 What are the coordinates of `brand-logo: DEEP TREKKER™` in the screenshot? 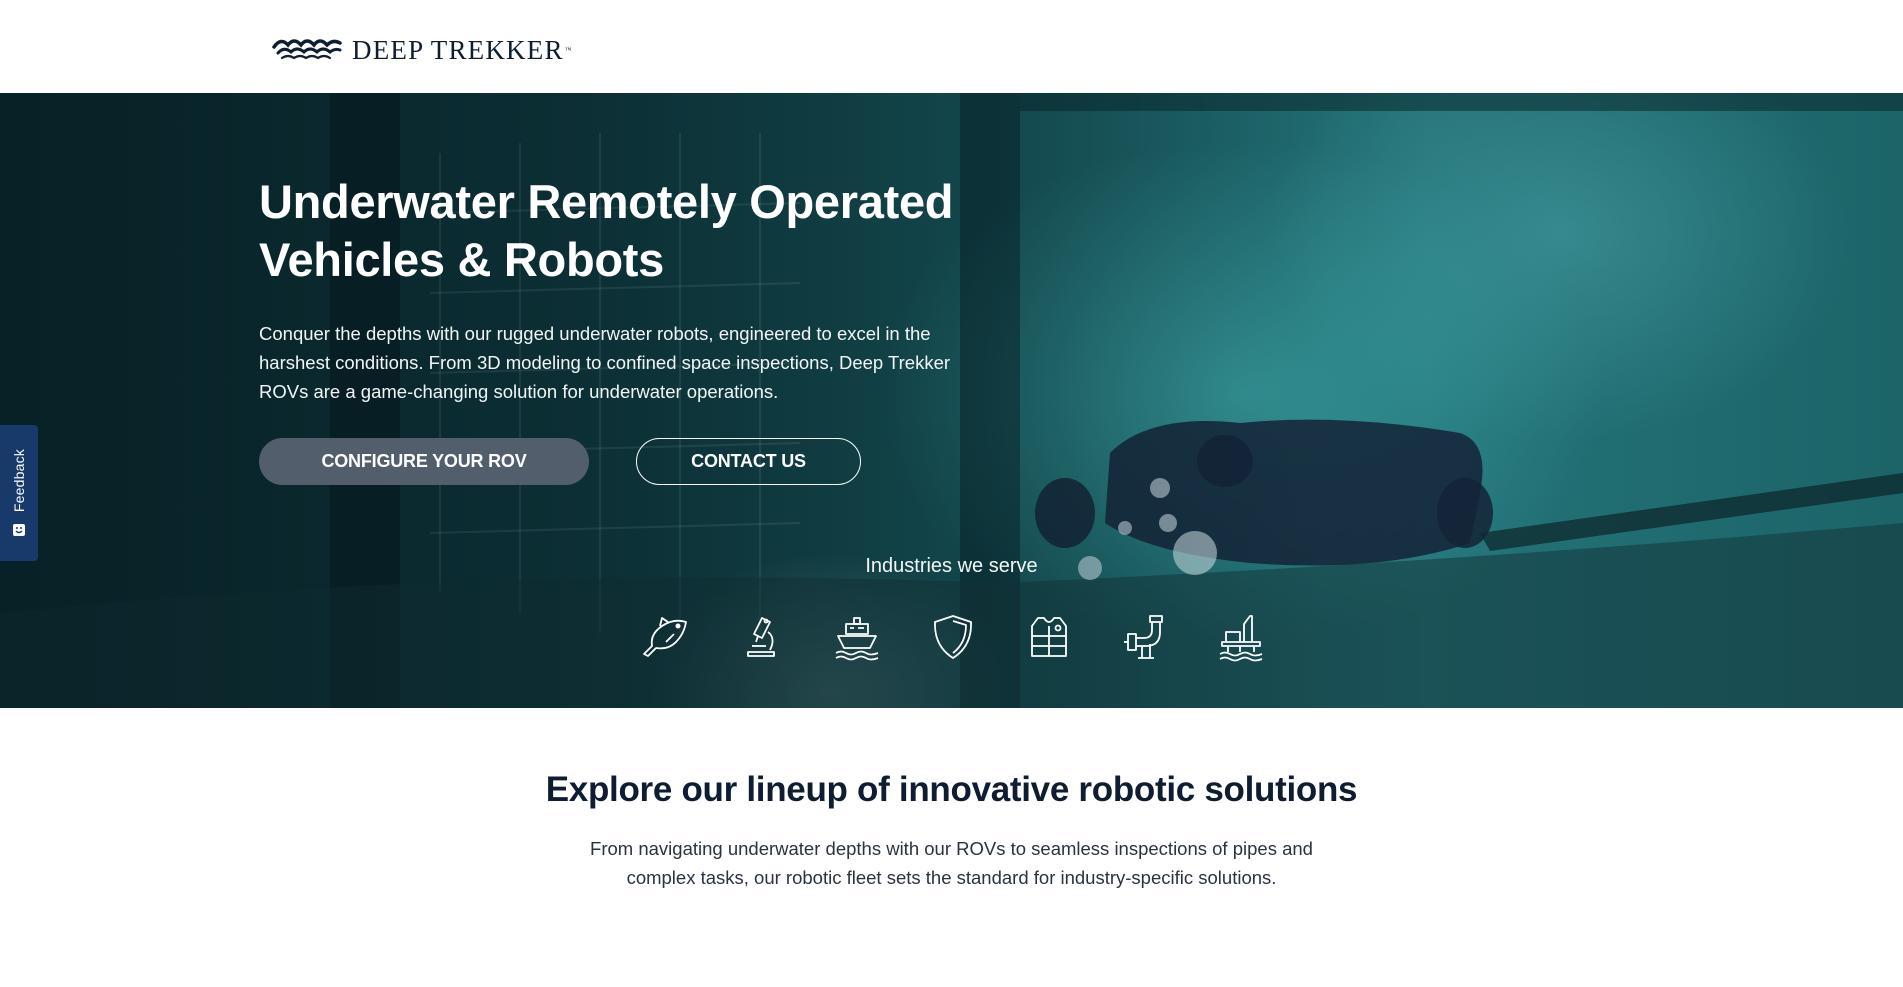 It's located at (422, 47).